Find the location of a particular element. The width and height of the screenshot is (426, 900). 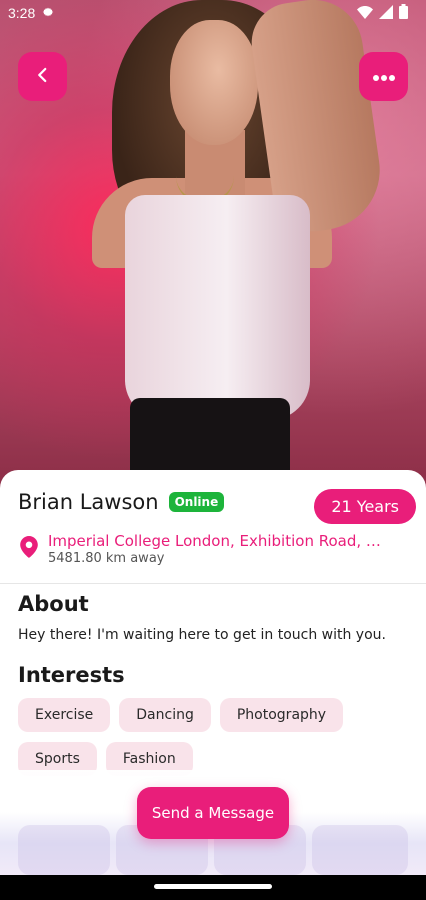

interest-chip: Photography is located at coordinates (281, 715).